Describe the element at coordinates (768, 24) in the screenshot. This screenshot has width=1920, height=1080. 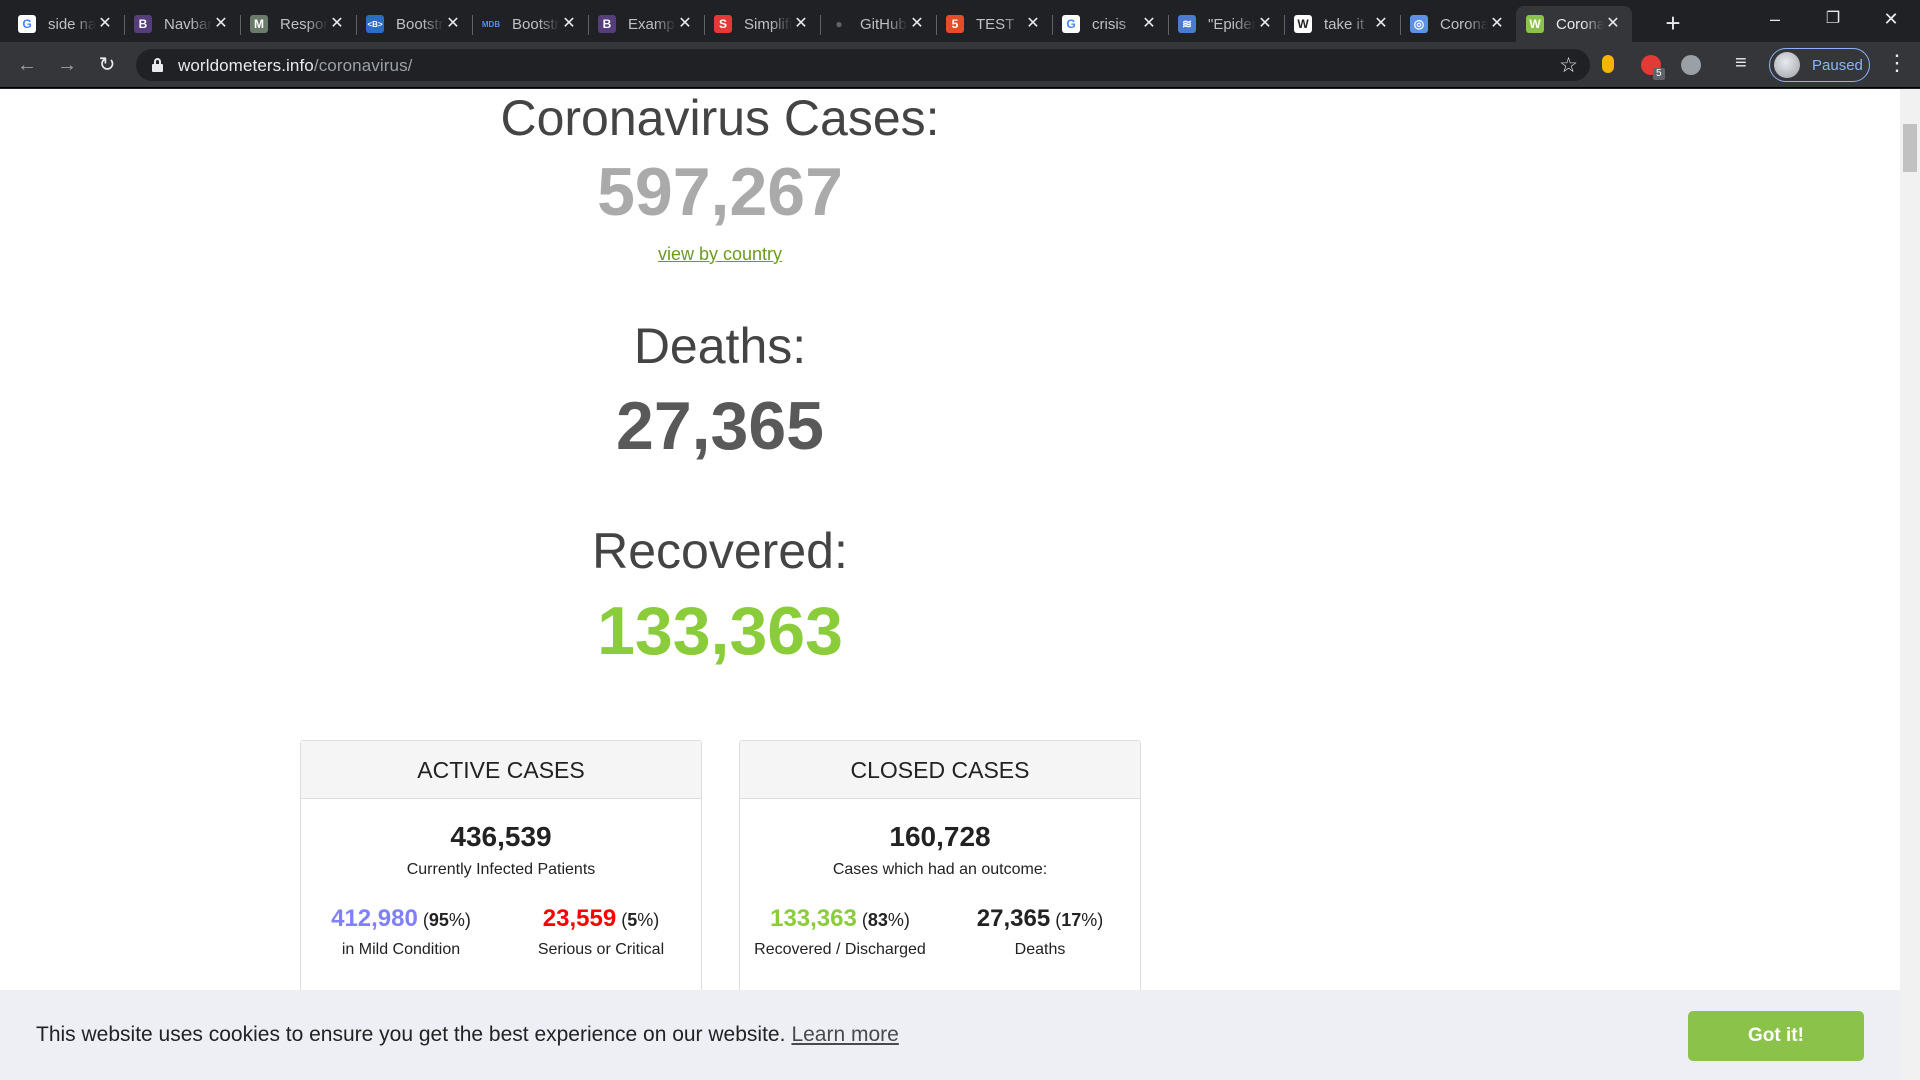
I see `tab-title: Simplified` at that location.